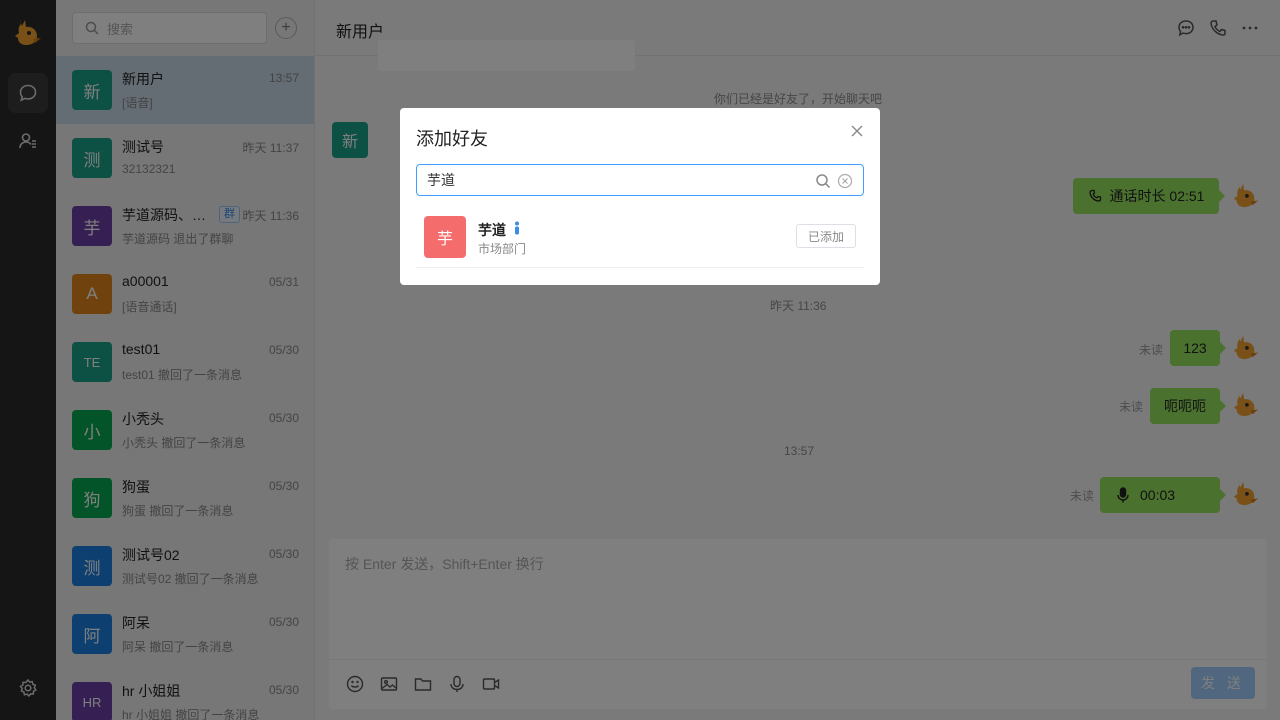 The height and width of the screenshot is (720, 1280). I want to click on search-result-item: 芋 芋道 市场部门 已添加, so click(640, 236).